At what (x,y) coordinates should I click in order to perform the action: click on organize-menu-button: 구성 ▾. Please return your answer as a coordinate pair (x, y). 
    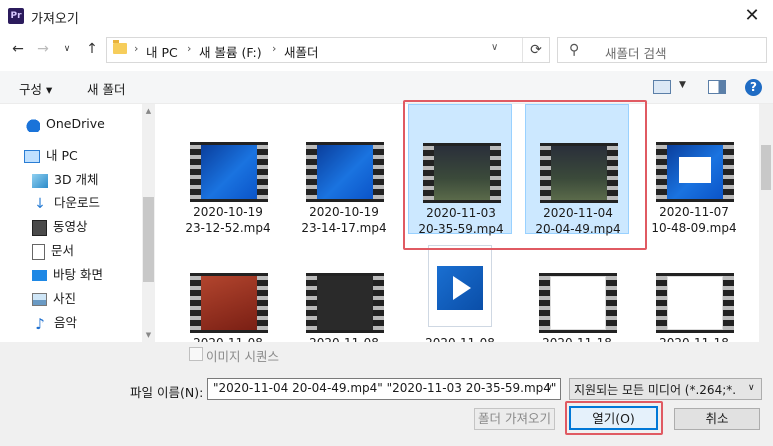
    Looking at the image, I should click on (35, 88).